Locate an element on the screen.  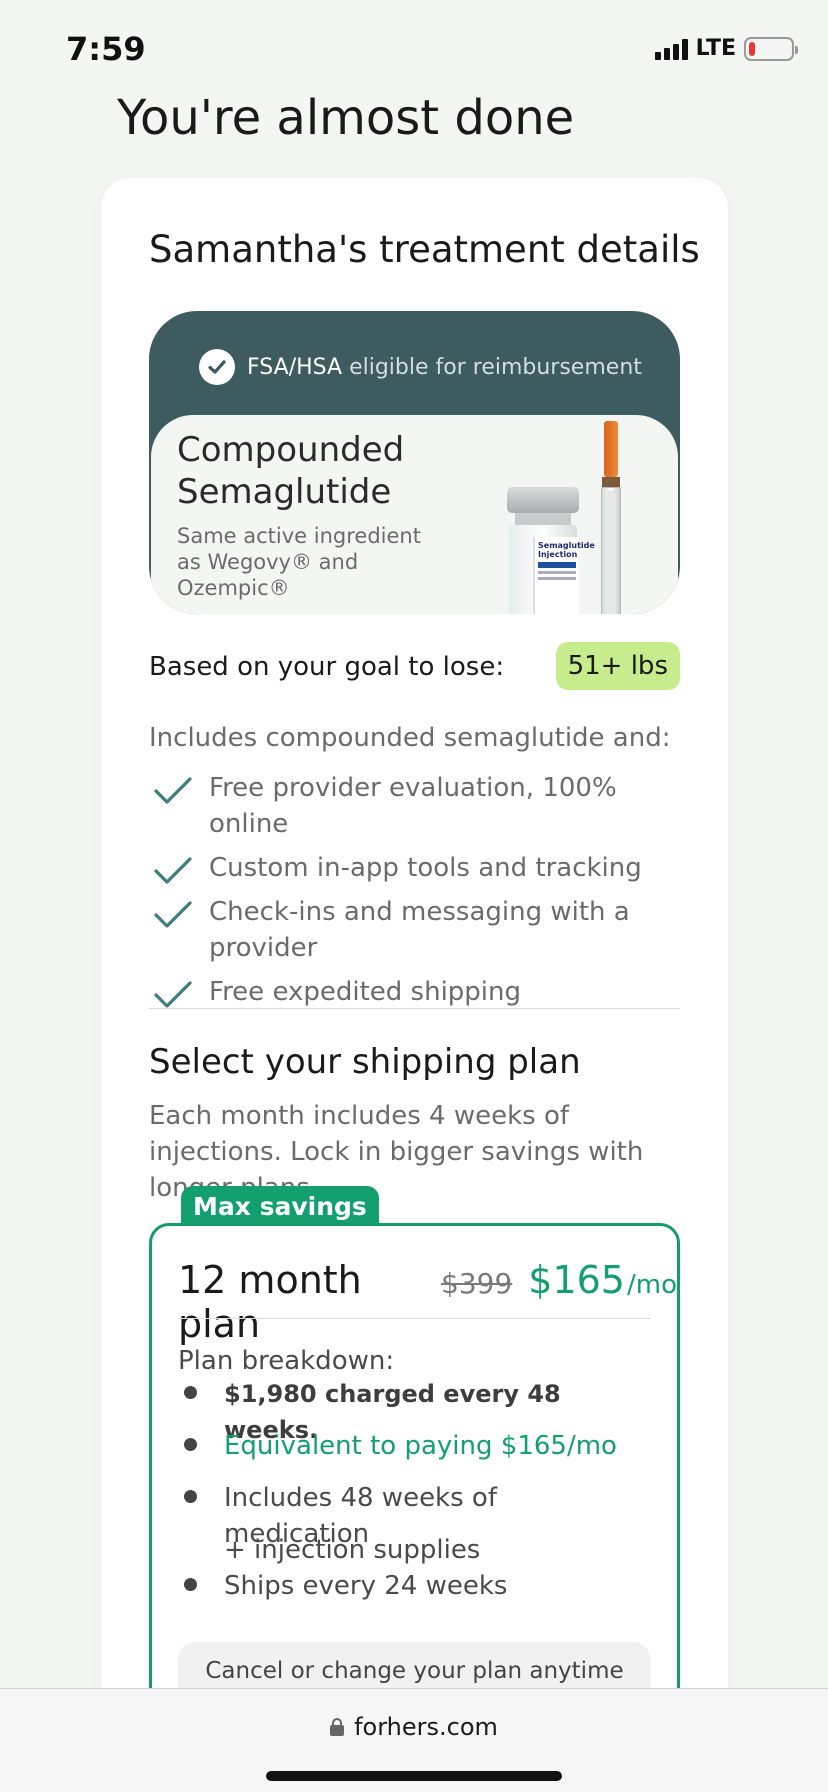
list-item-text: Custom in-app tools and tracking is located at coordinates (425, 868).